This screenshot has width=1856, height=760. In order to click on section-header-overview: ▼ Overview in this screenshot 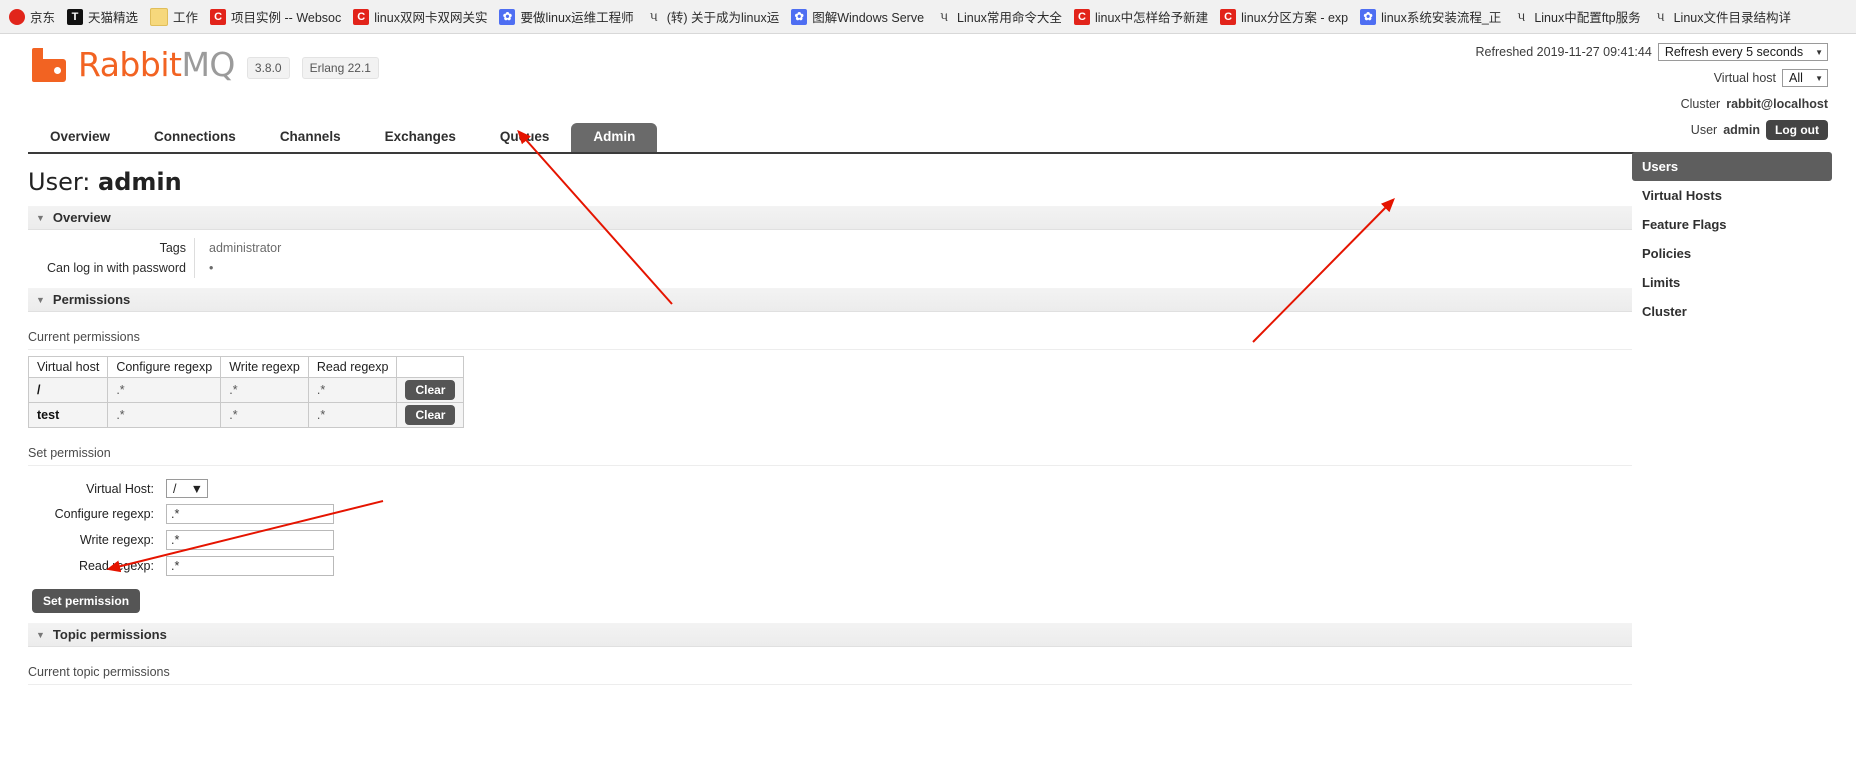, I will do `click(830, 218)`.